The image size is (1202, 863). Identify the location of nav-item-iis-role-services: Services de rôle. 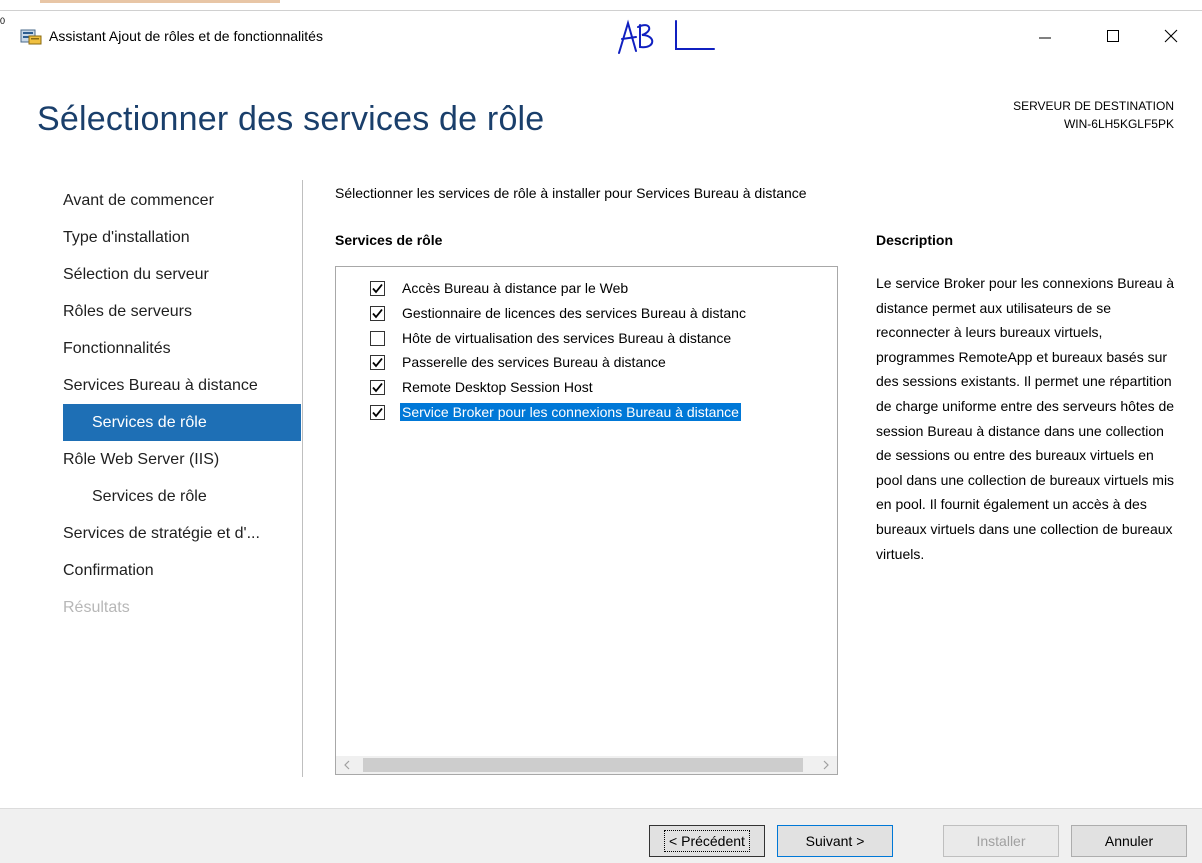
(182, 496).